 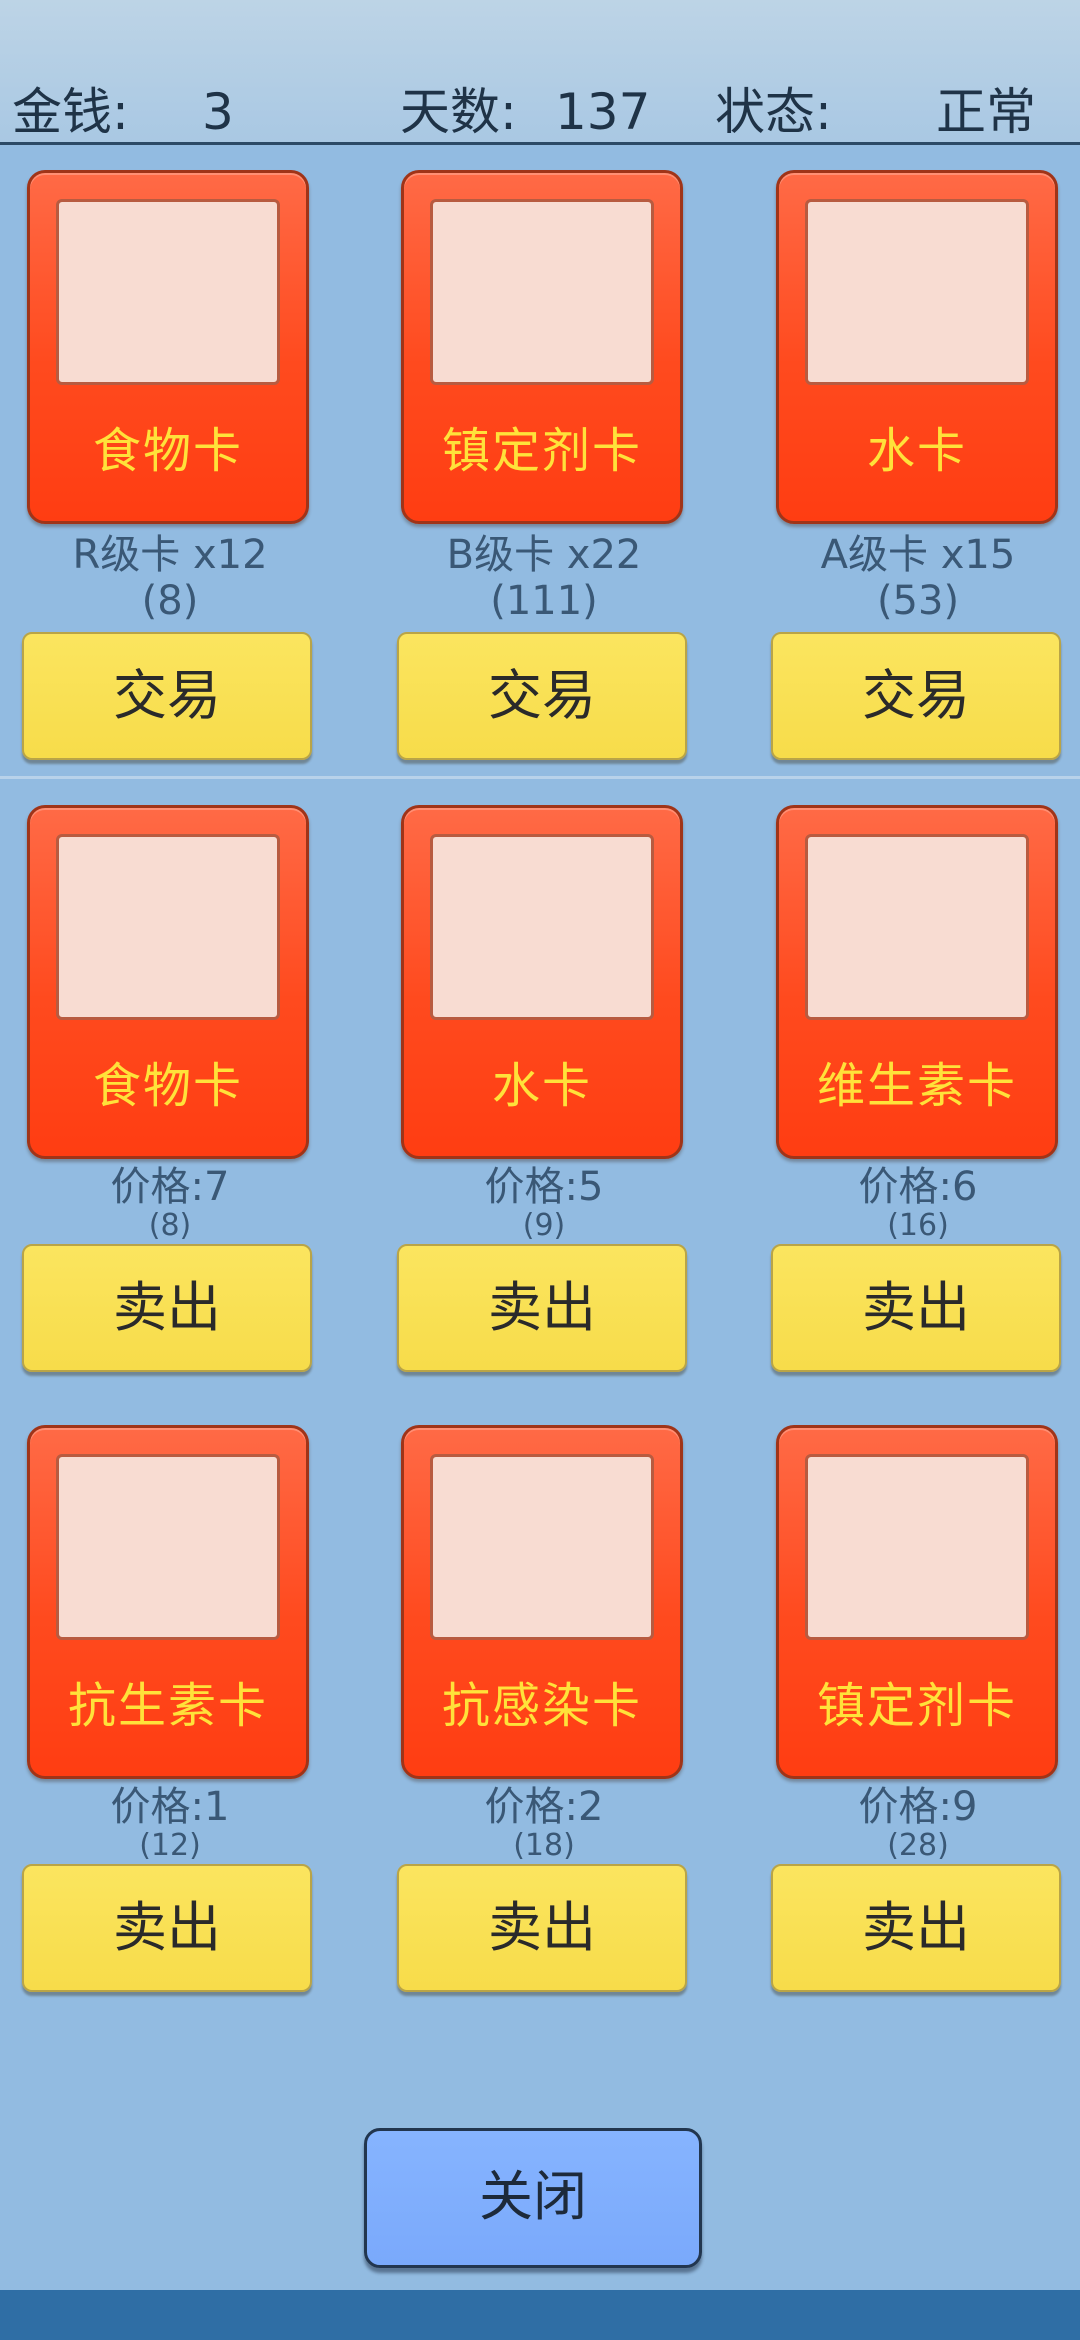 I want to click on card-grade: A级卡 x15, so click(x=918, y=555).